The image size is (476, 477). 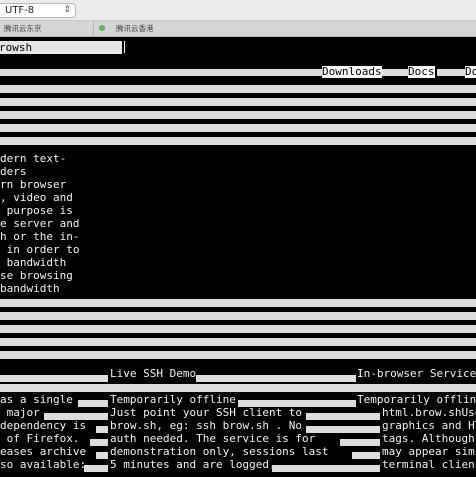 I want to click on chevron-updown-icon: ⇕, so click(x=67, y=10).